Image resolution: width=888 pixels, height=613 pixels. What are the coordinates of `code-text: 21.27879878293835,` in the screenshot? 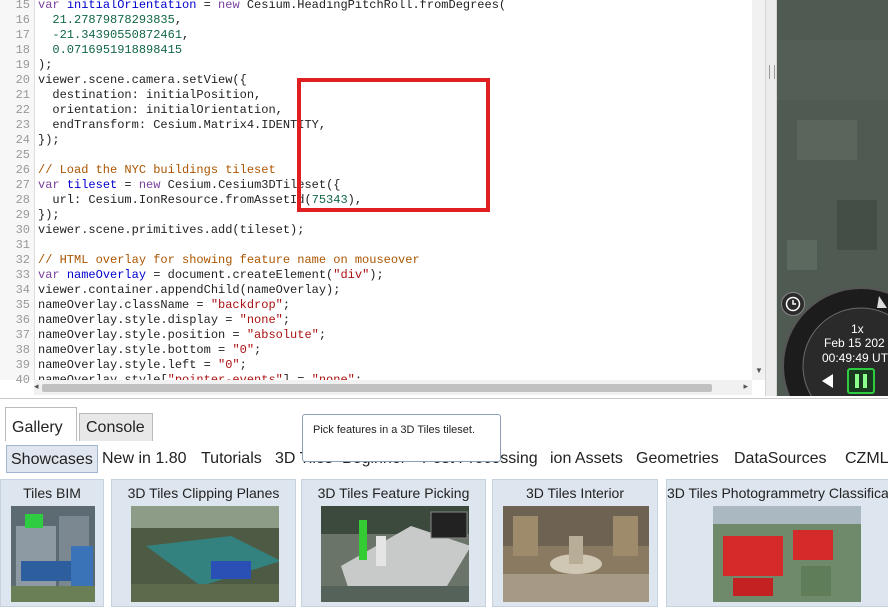 It's located at (110, 20).